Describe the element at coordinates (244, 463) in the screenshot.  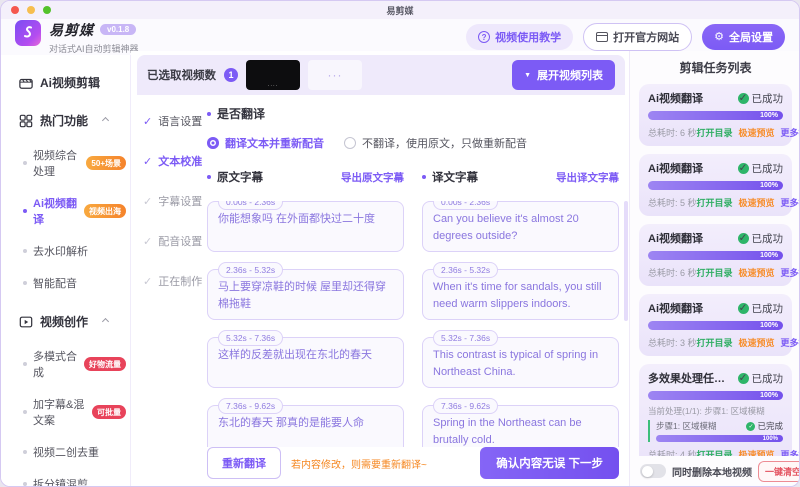
I see `retranslate-button: 重新翻译` at that location.